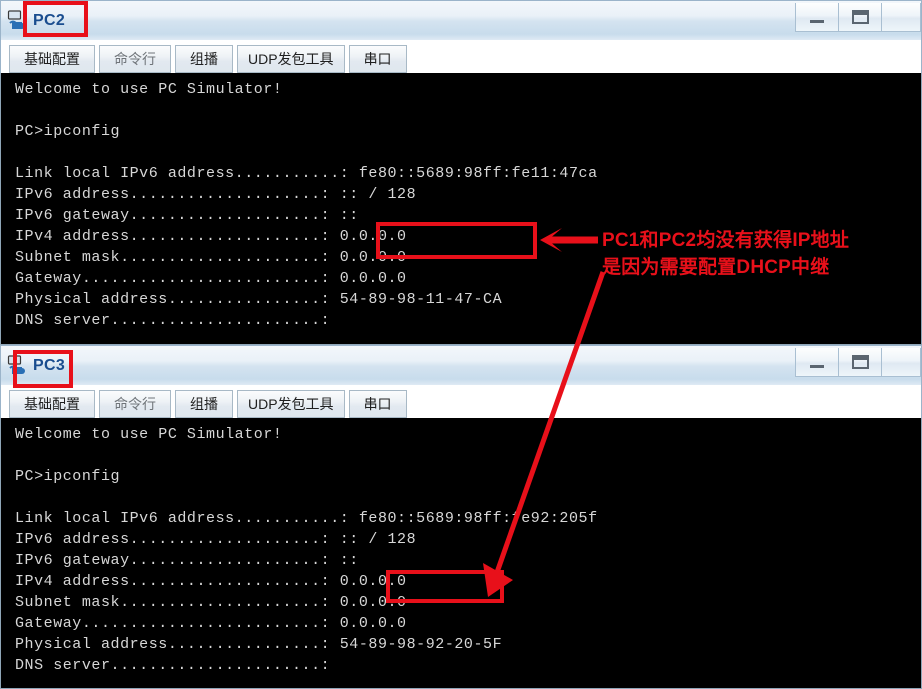 The image size is (922, 689). What do you see at coordinates (377, 404) in the screenshot?
I see `pc3-tab-serial-port: 串口` at bounding box center [377, 404].